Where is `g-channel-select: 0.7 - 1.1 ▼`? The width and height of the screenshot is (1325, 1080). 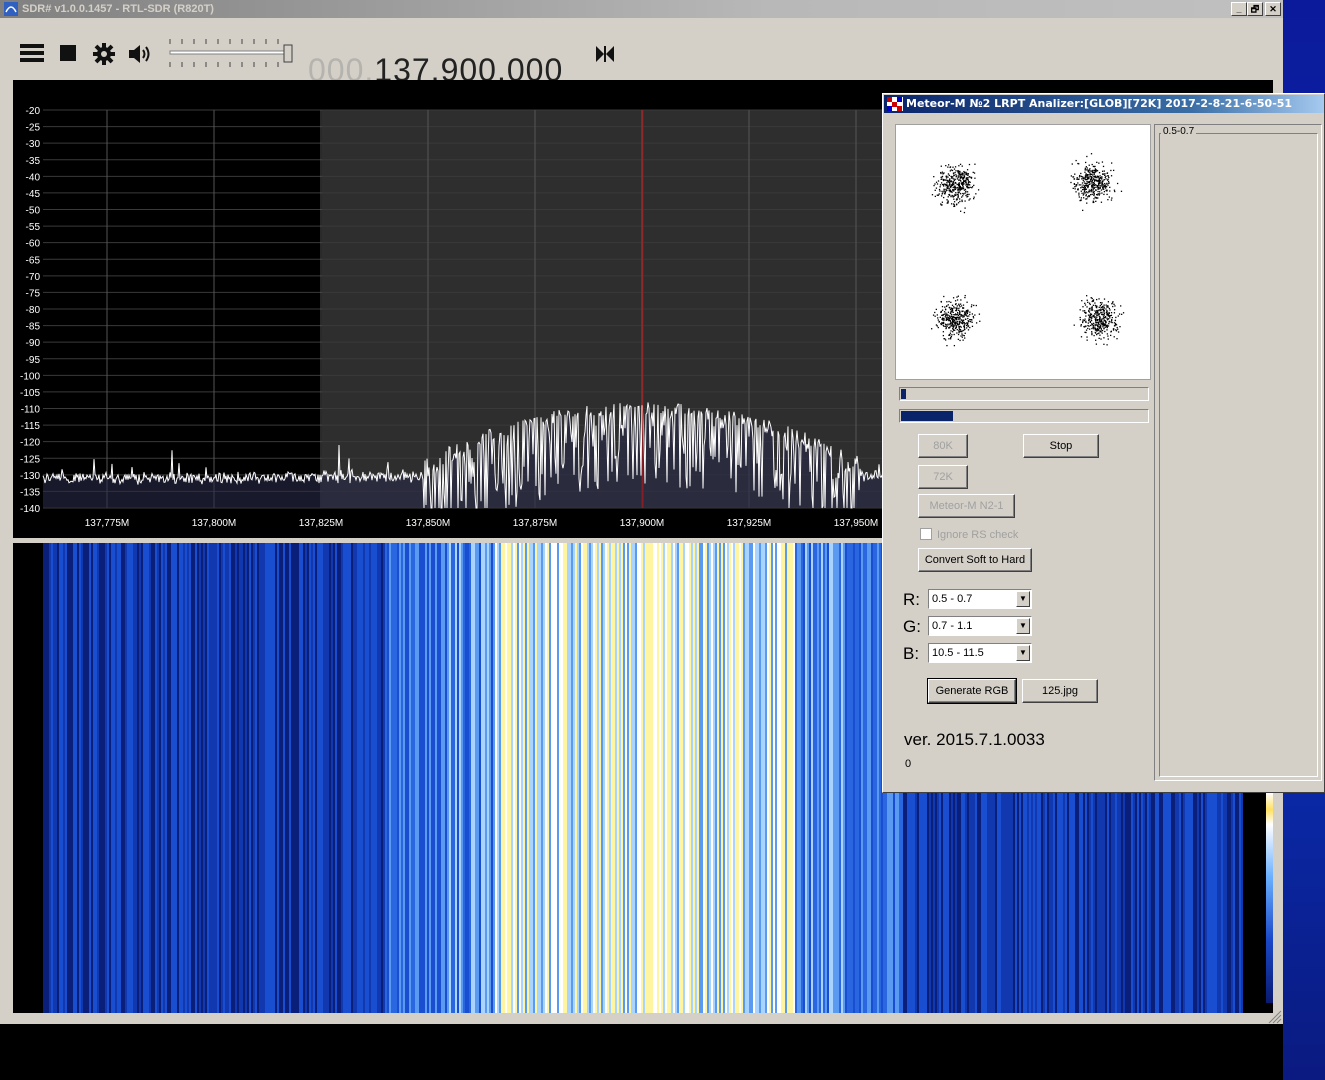 g-channel-select: 0.7 - 1.1 ▼ is located at coordinates (980, 626).